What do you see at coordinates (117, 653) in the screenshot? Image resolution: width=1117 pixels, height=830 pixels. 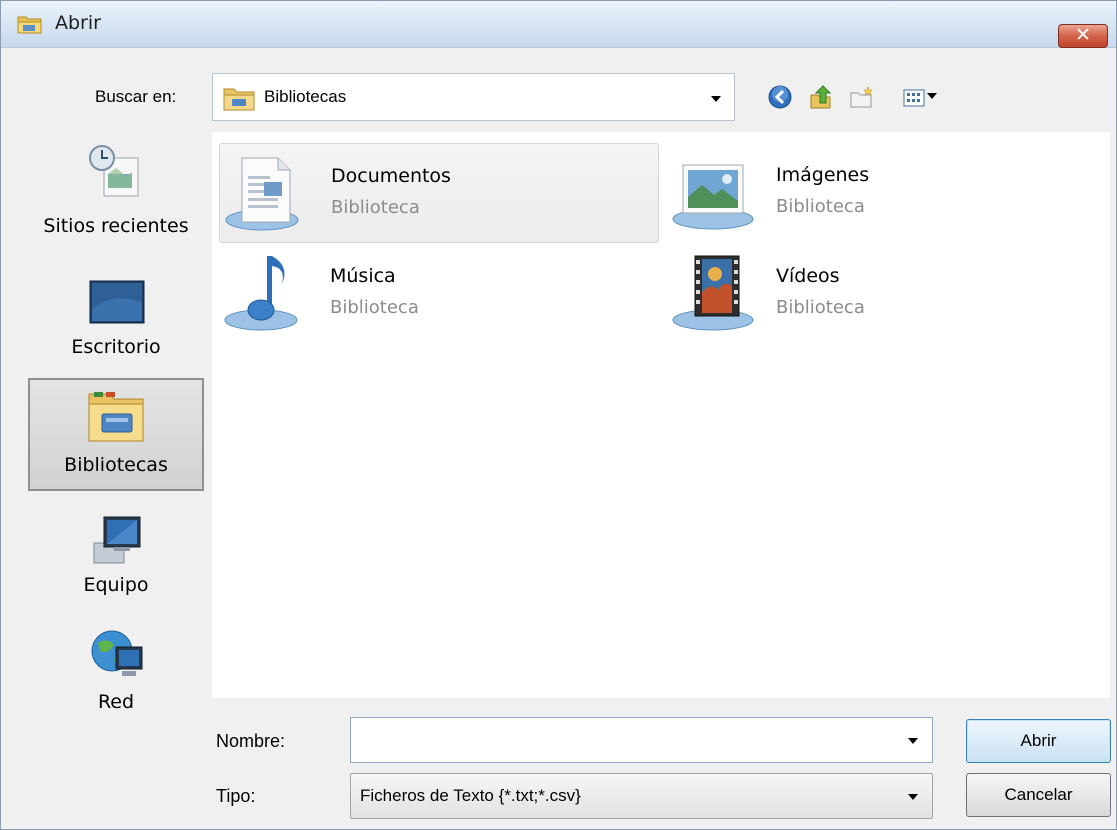 I see `network-icon` at bounding box center [117, 653].